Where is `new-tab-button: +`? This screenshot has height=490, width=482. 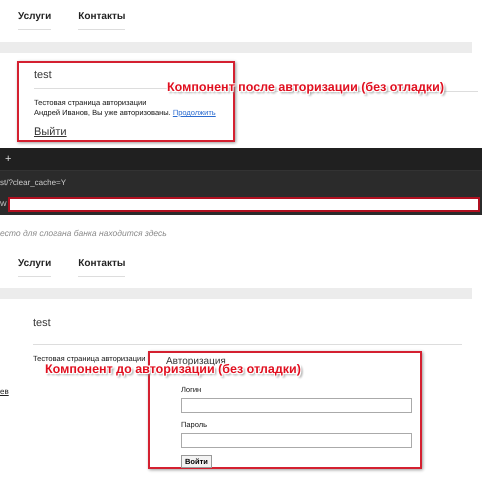
new-tab-button: + is located at coordinates (8, 159).